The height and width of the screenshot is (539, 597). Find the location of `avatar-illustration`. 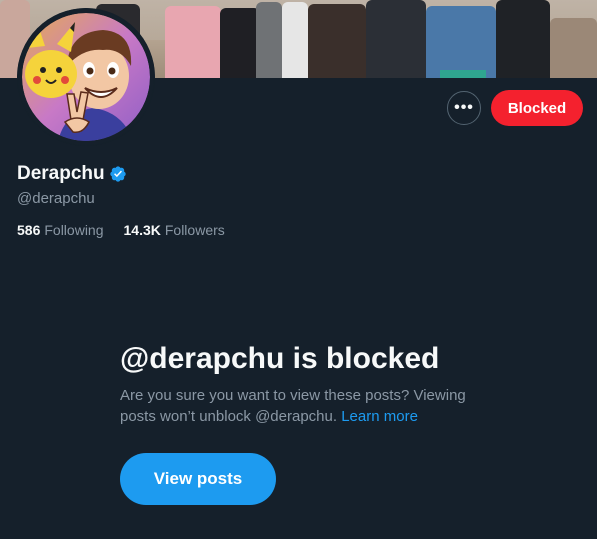

avatar-illustration is located at coordinates (86, 77).